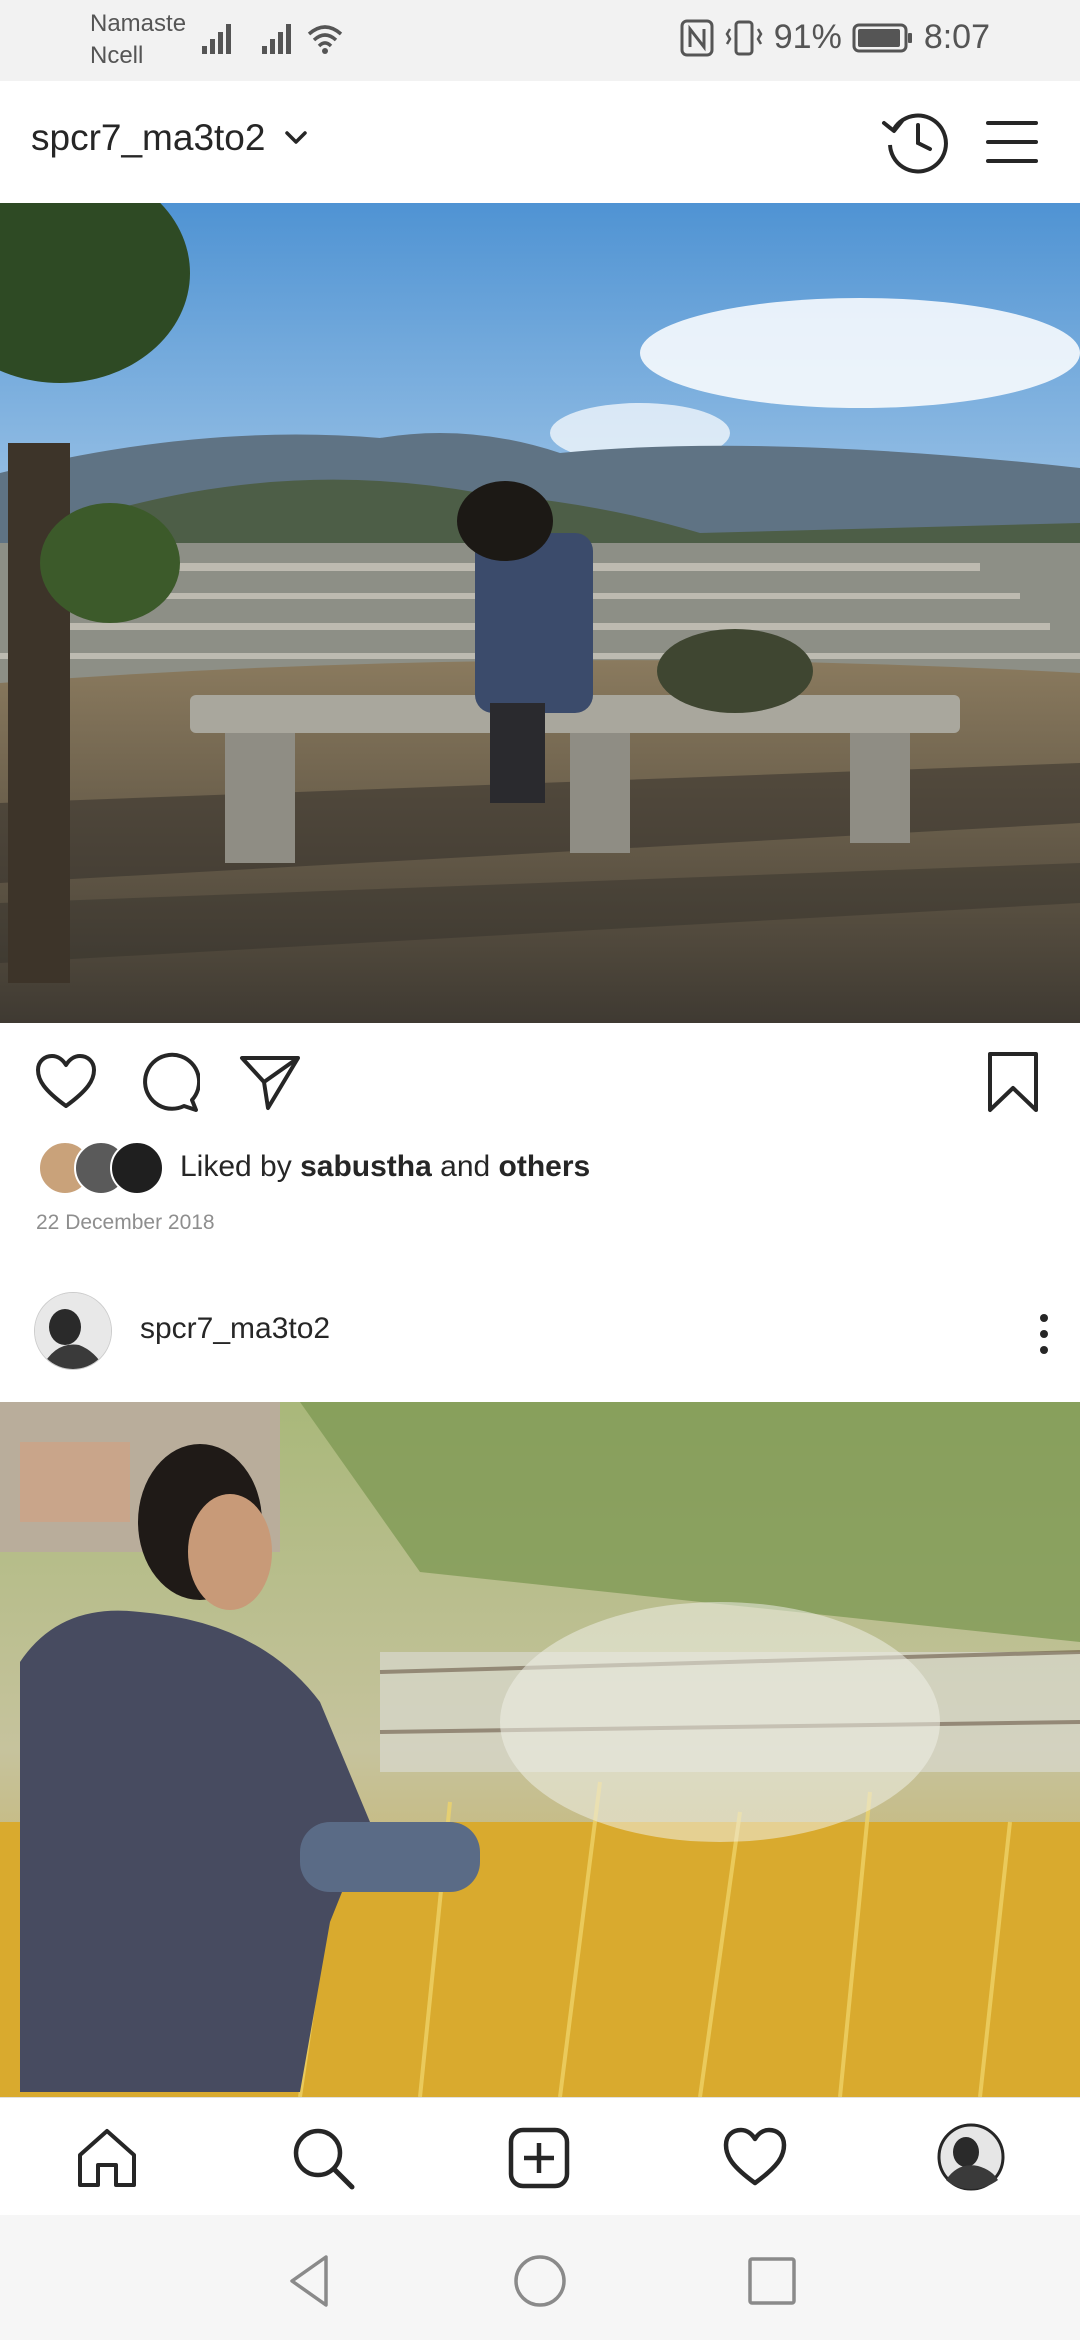 The height and width of the screenshot is (2340, 1080). I want to click on account-switcher: spcr7_ma3to2, so click(170, 138).